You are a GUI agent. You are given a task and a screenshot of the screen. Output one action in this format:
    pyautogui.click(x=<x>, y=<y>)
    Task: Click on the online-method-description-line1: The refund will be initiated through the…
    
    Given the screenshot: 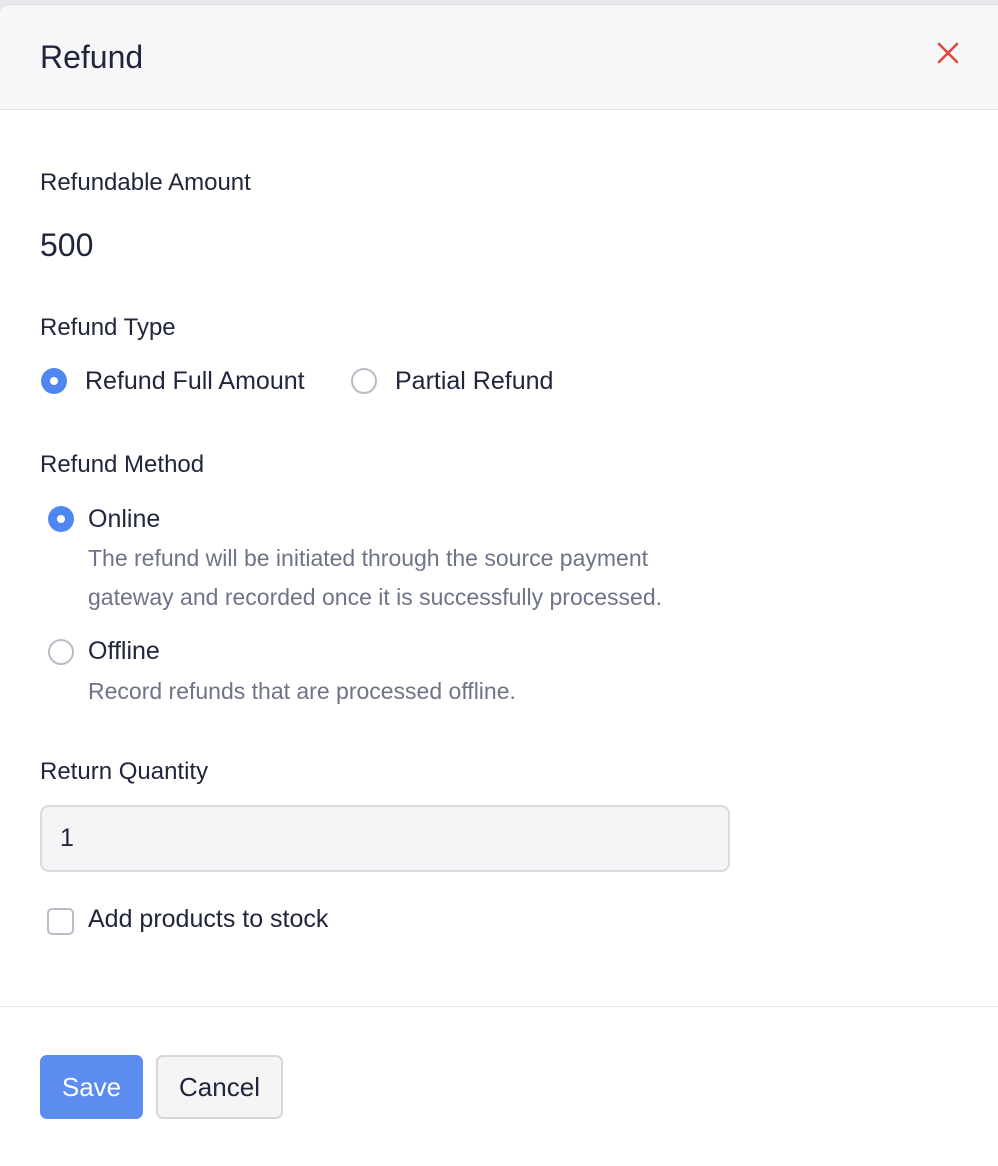 What is the action you would take?
    pyautogui.click(x=368, y=558)
    